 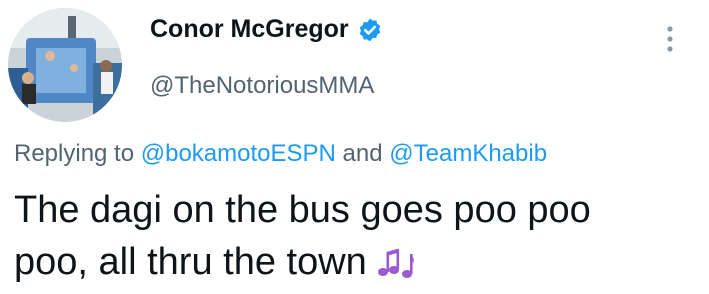 What do you see at coordinates (302, 210) in the screenshot?
I see `tweet-text-line-1: The dagi on the bus goes poo poo` at bounding box center [302, 210].